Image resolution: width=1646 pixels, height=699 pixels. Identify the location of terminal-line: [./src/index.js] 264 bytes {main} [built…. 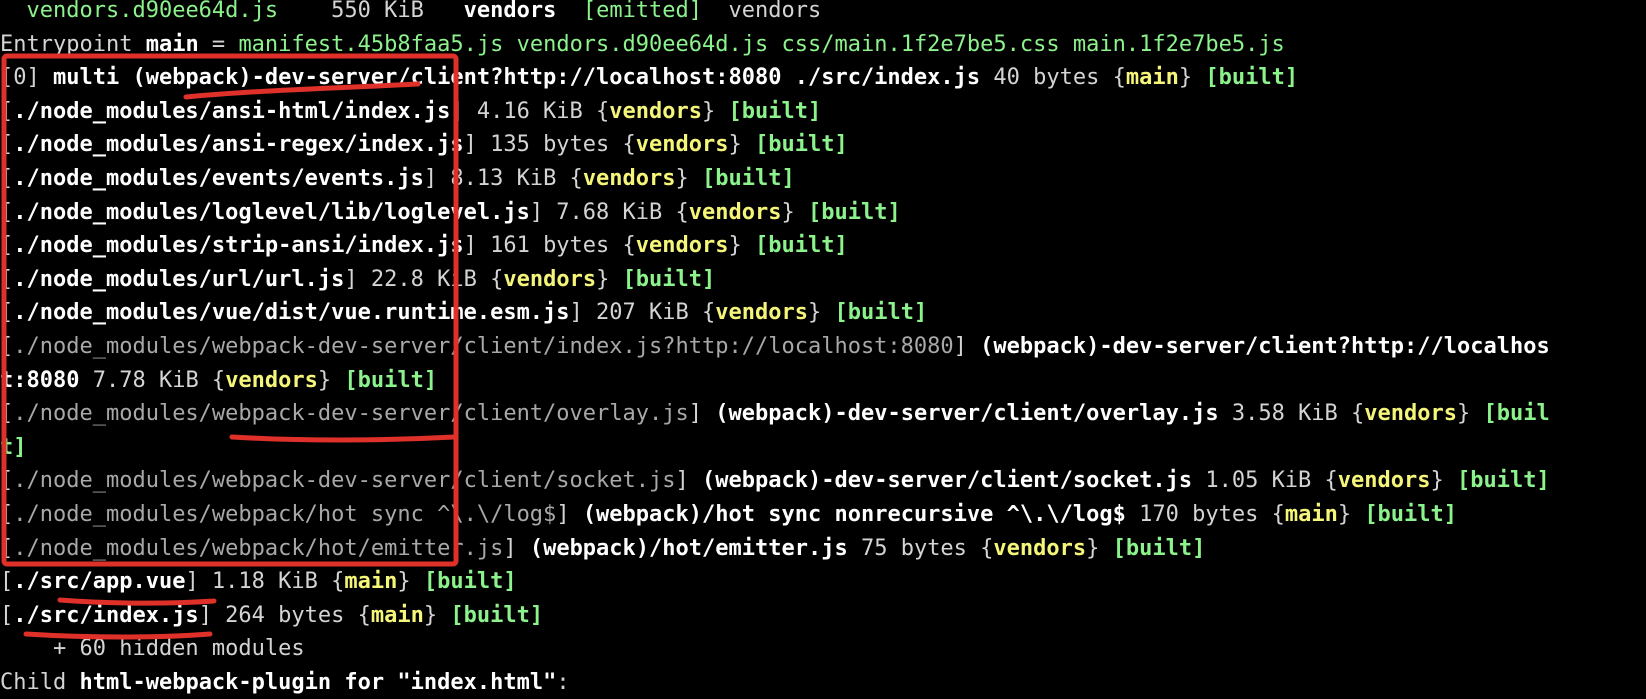
(823, 616).